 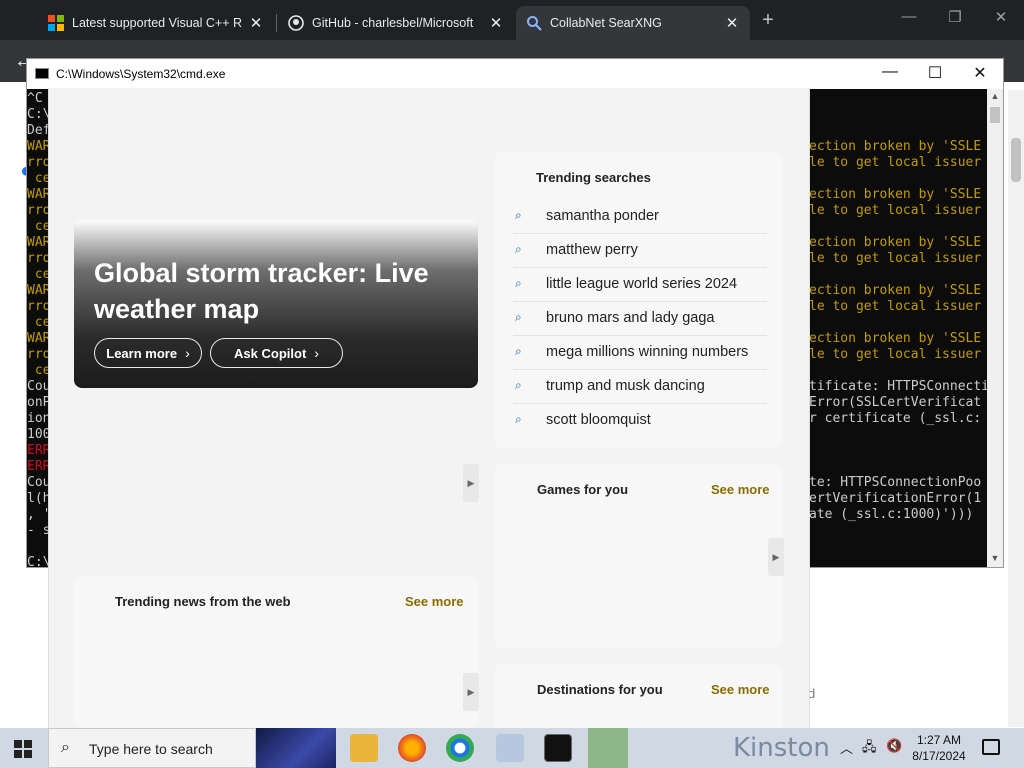 I want to click on trending-search-item: ⌕ samantha ponder, so click(x=640, y=217).